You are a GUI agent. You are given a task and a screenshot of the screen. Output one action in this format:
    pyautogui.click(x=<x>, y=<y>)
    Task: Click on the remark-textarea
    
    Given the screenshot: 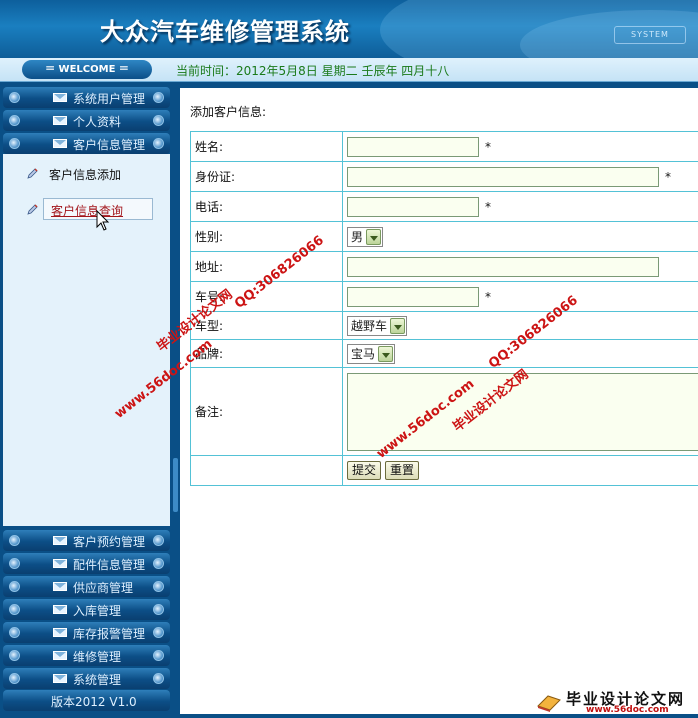 What is the action you would take?
    pyautogui.click(x=522, y=411)
    